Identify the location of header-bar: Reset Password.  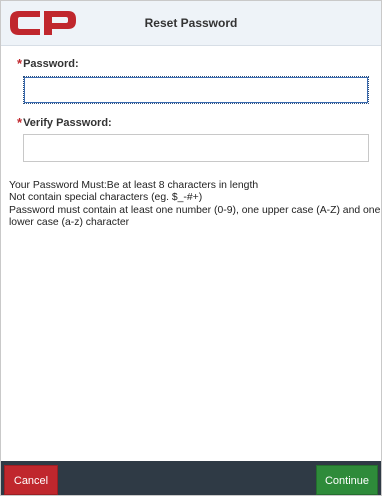
(191, 23).